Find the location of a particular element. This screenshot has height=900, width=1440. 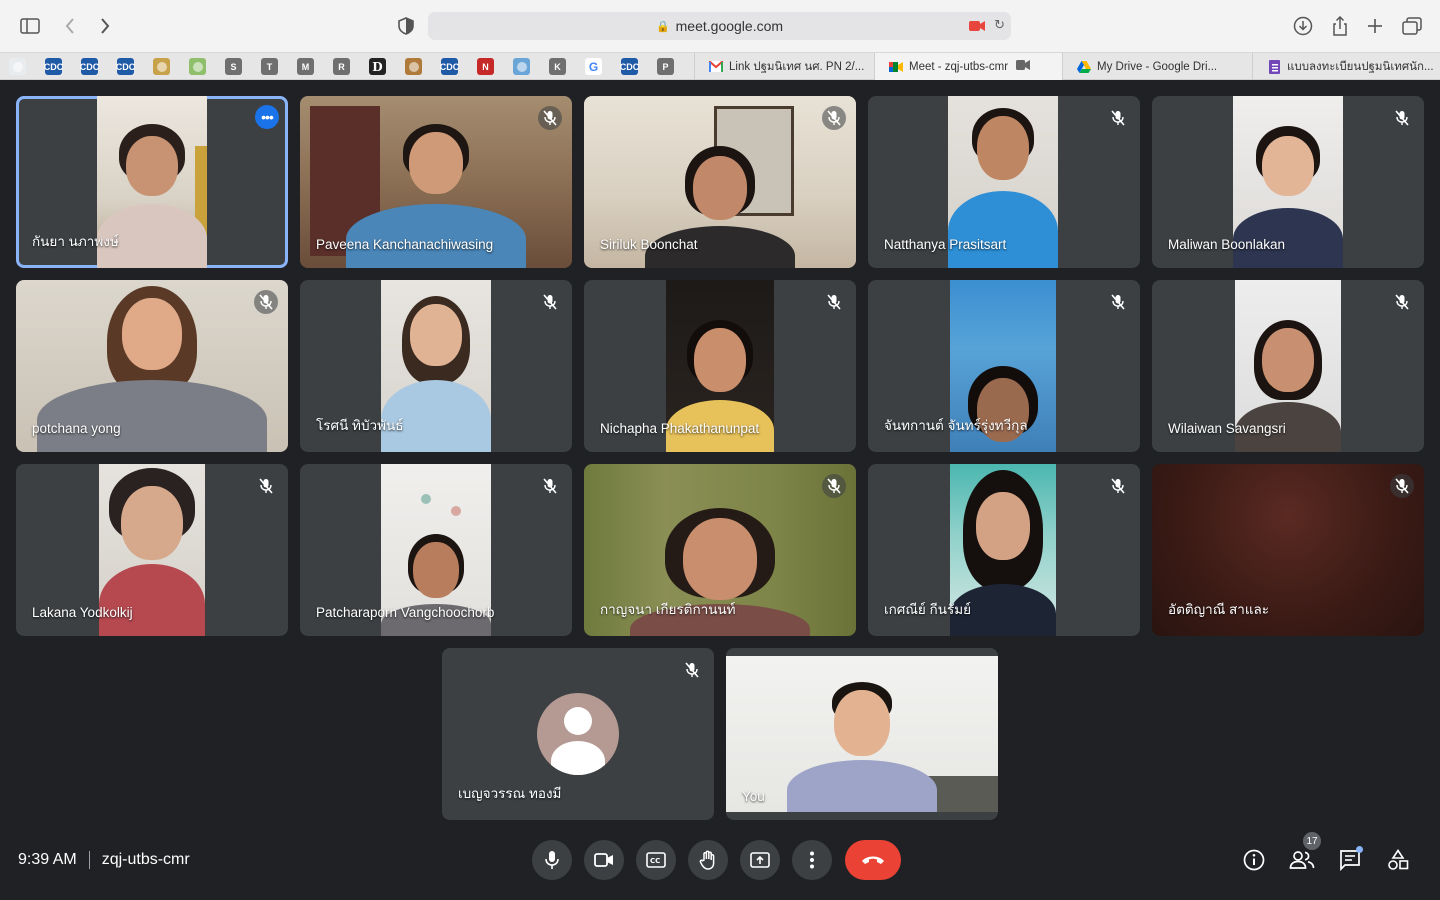

captions-button: CC is located at coordinates (656, 860).